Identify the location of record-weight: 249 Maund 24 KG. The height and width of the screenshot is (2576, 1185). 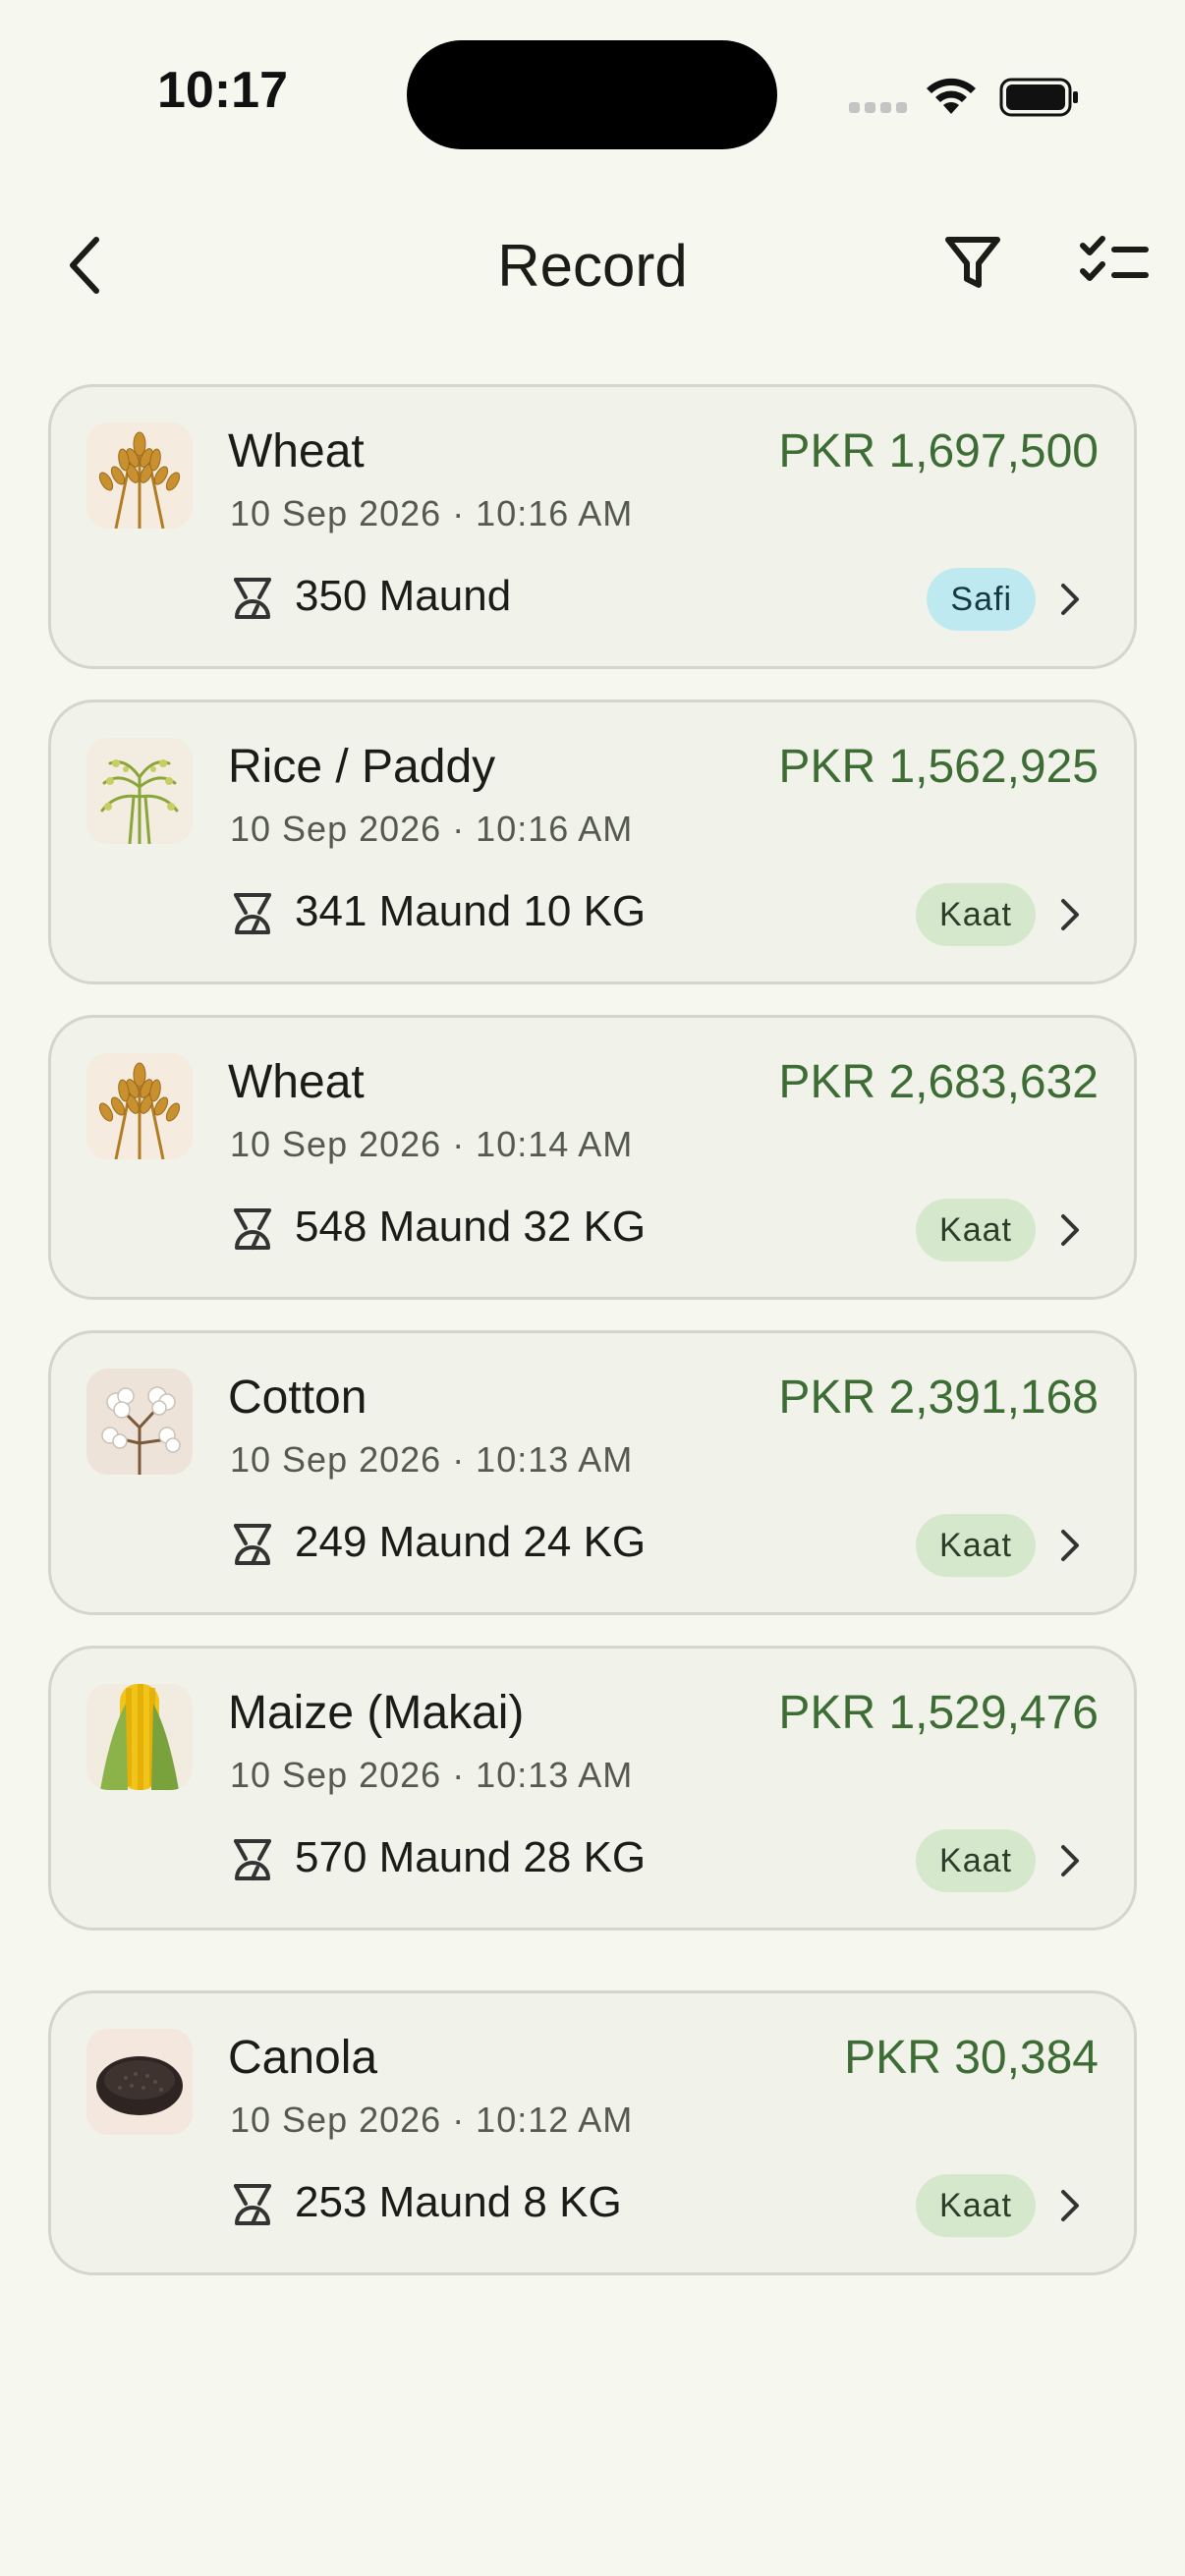
(471, 1542).